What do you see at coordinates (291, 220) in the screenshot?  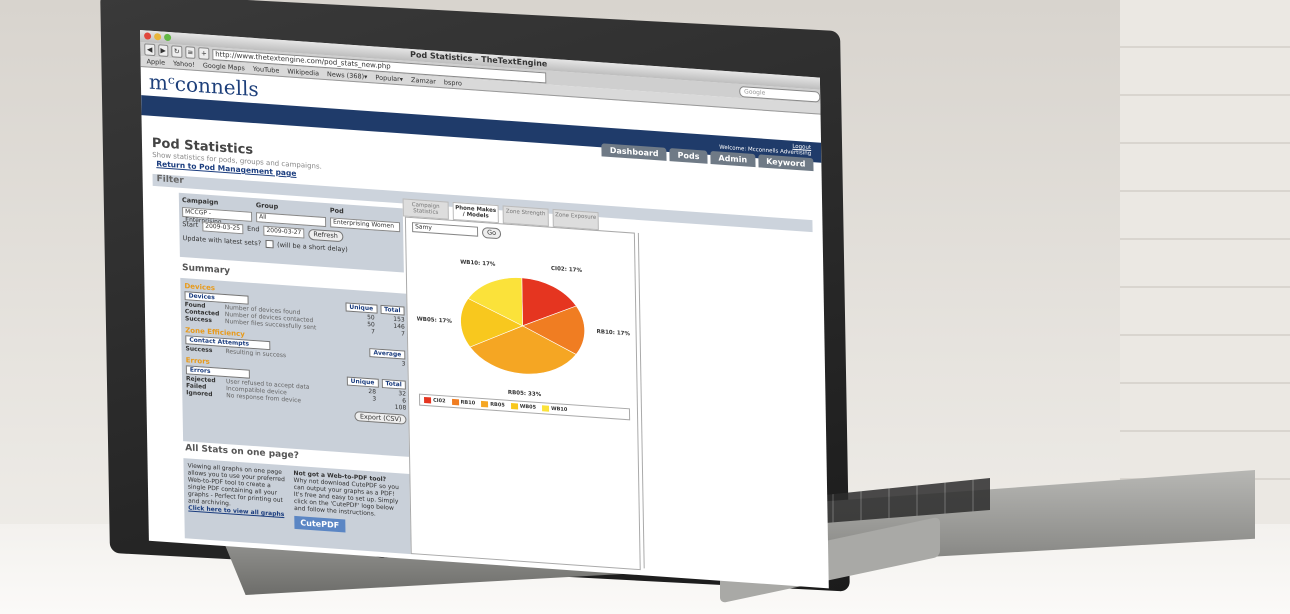 I see `group-select: All` at bounding box center [291, 220].